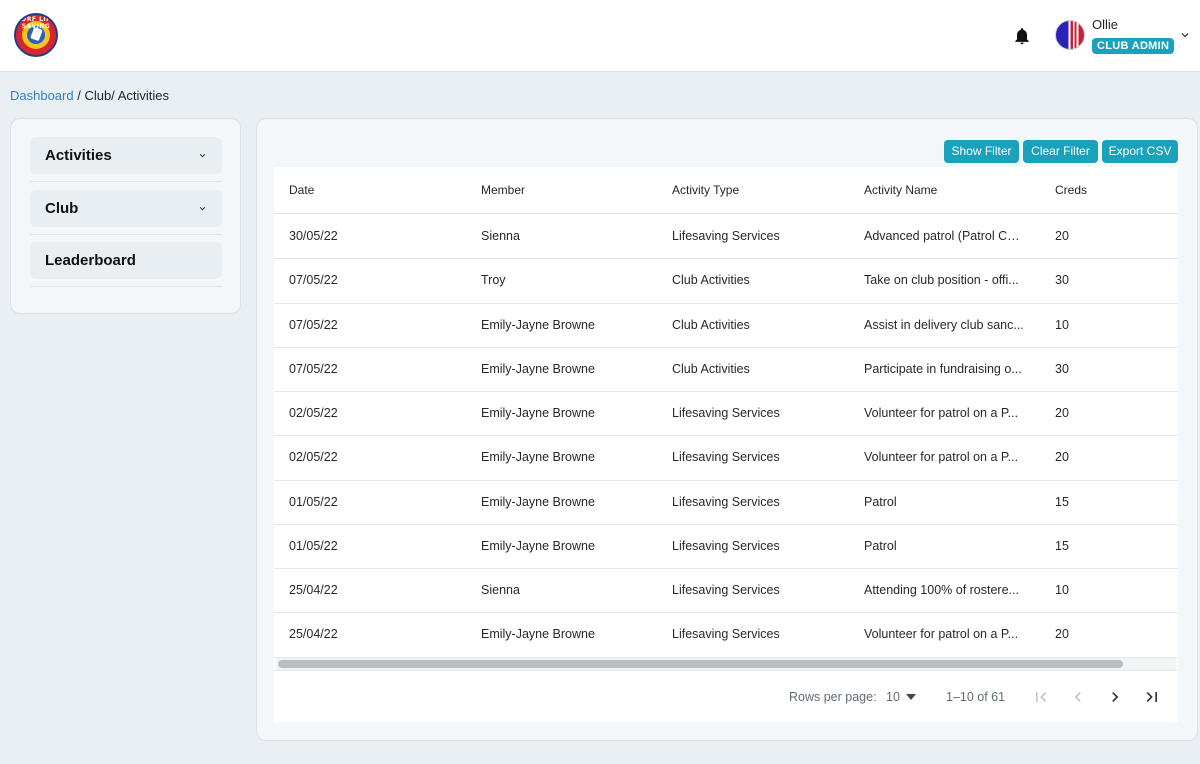 This screenshot has height=764, width=1200. Describe the element at coordinates (944, 190) in the screenshot. I see `column-header-activity-name: Activity Name` at that location.